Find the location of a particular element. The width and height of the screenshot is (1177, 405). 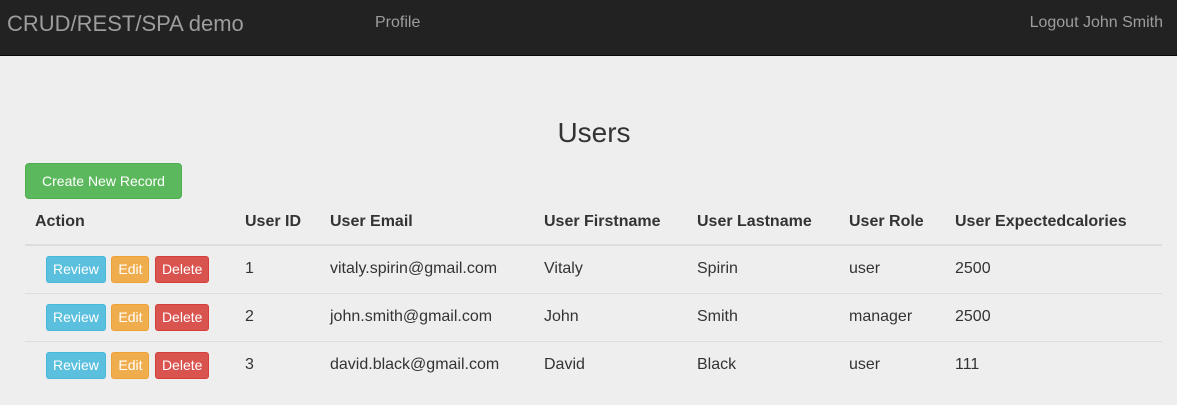

page-title: Users is located at coordinates (594, 132).